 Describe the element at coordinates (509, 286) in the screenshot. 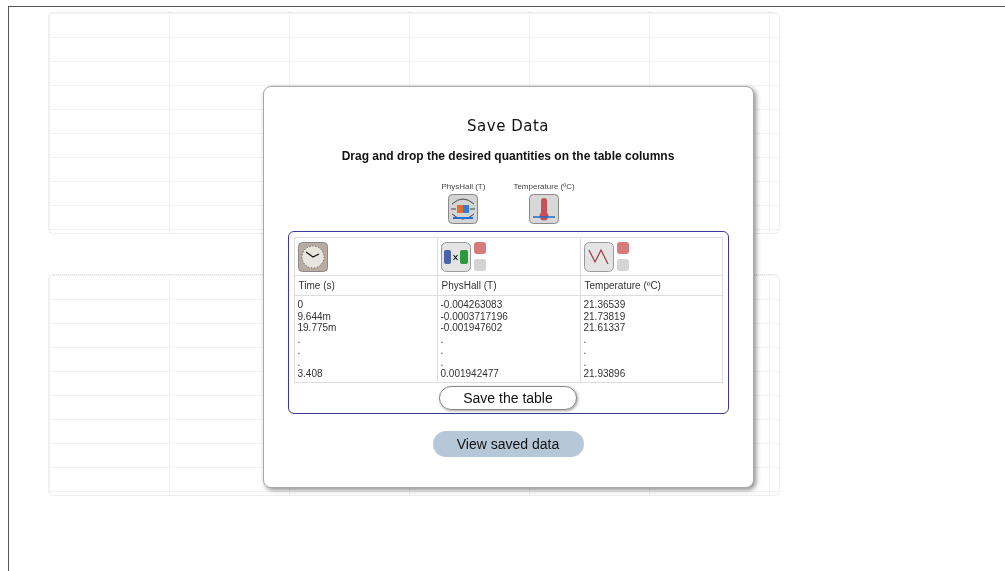

I see `column-header: PhysHall (T)` at that location.